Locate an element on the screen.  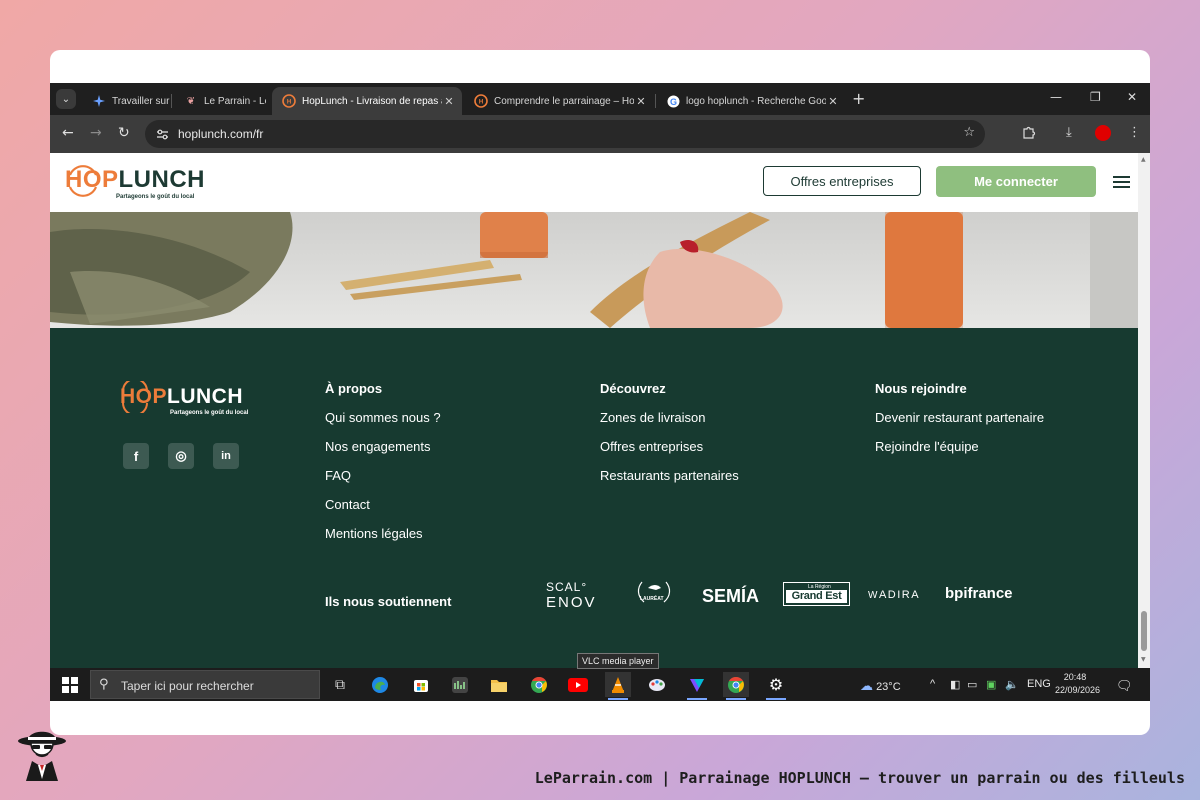
stocks-app-icon is located at coordinates (460, 684).